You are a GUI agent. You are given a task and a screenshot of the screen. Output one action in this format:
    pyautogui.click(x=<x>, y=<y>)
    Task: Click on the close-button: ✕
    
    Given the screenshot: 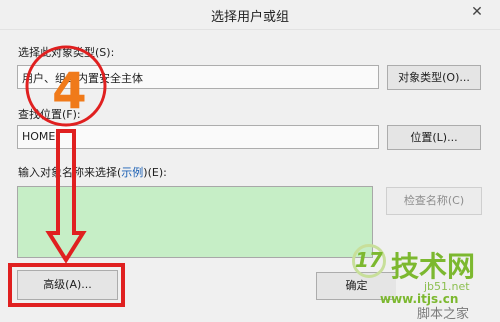 What is the action you would take?
    pyautogui.click(x=477, y=13)
    